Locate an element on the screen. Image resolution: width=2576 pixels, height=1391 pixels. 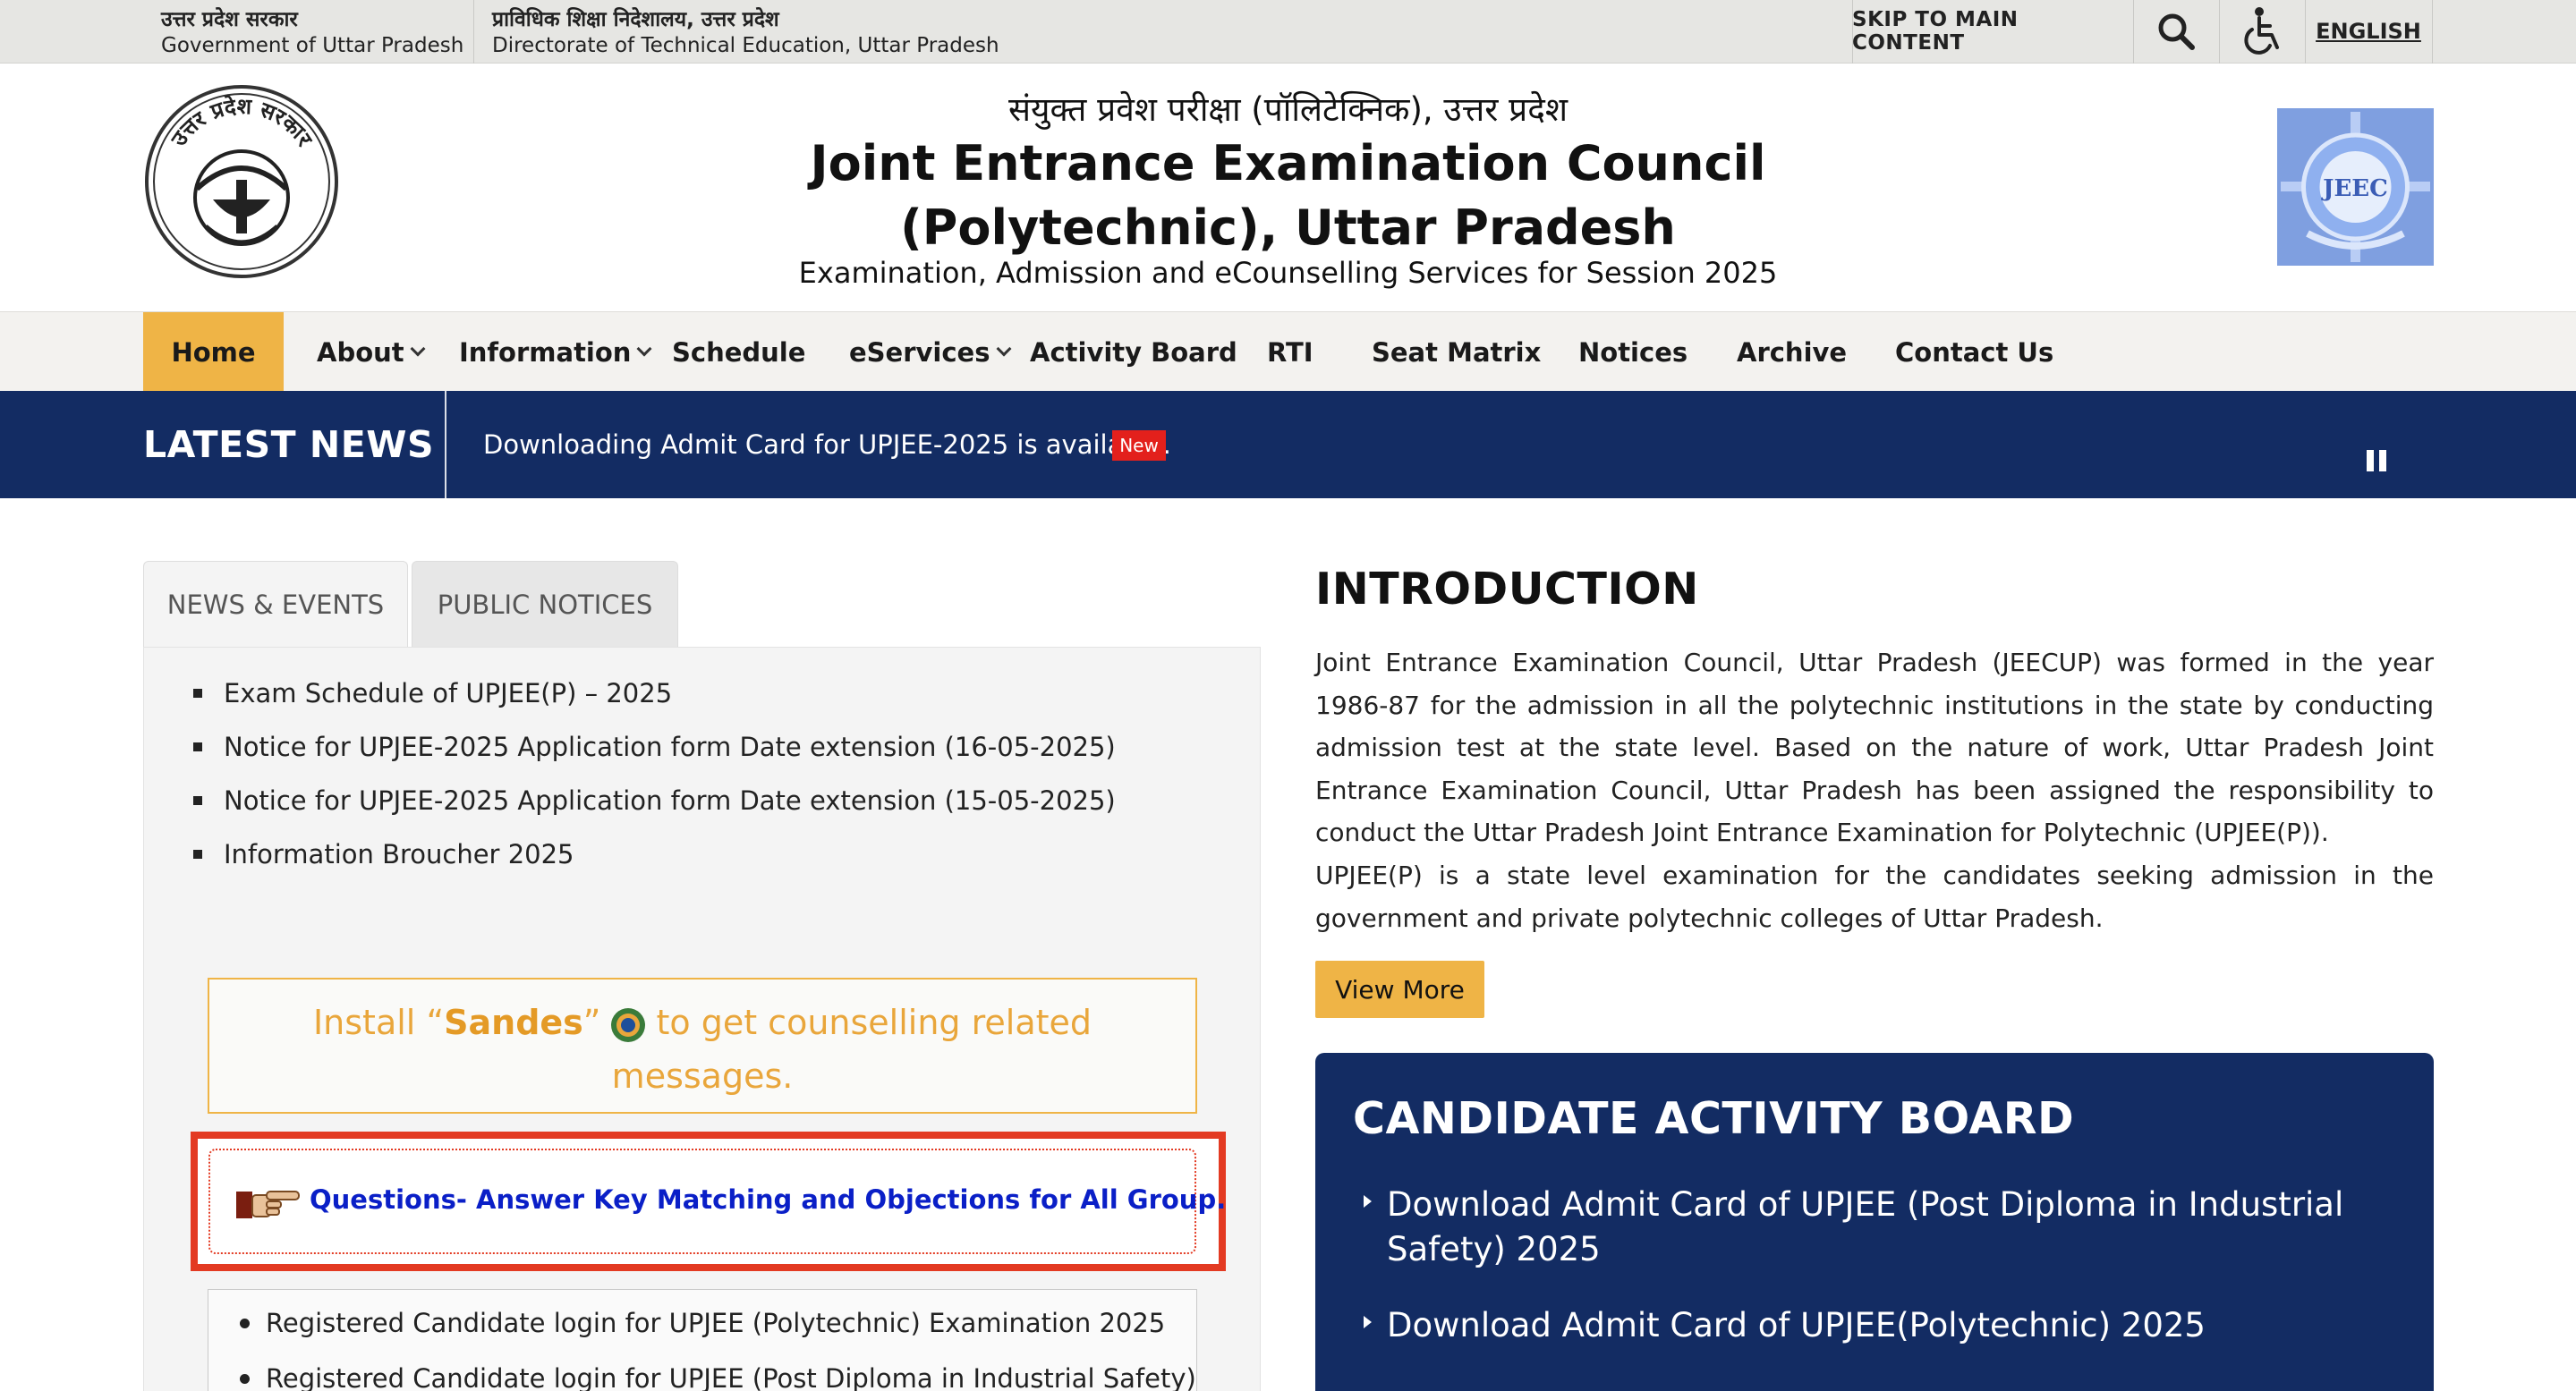
view-more-button: View More is located at coordinates (1399, 989).